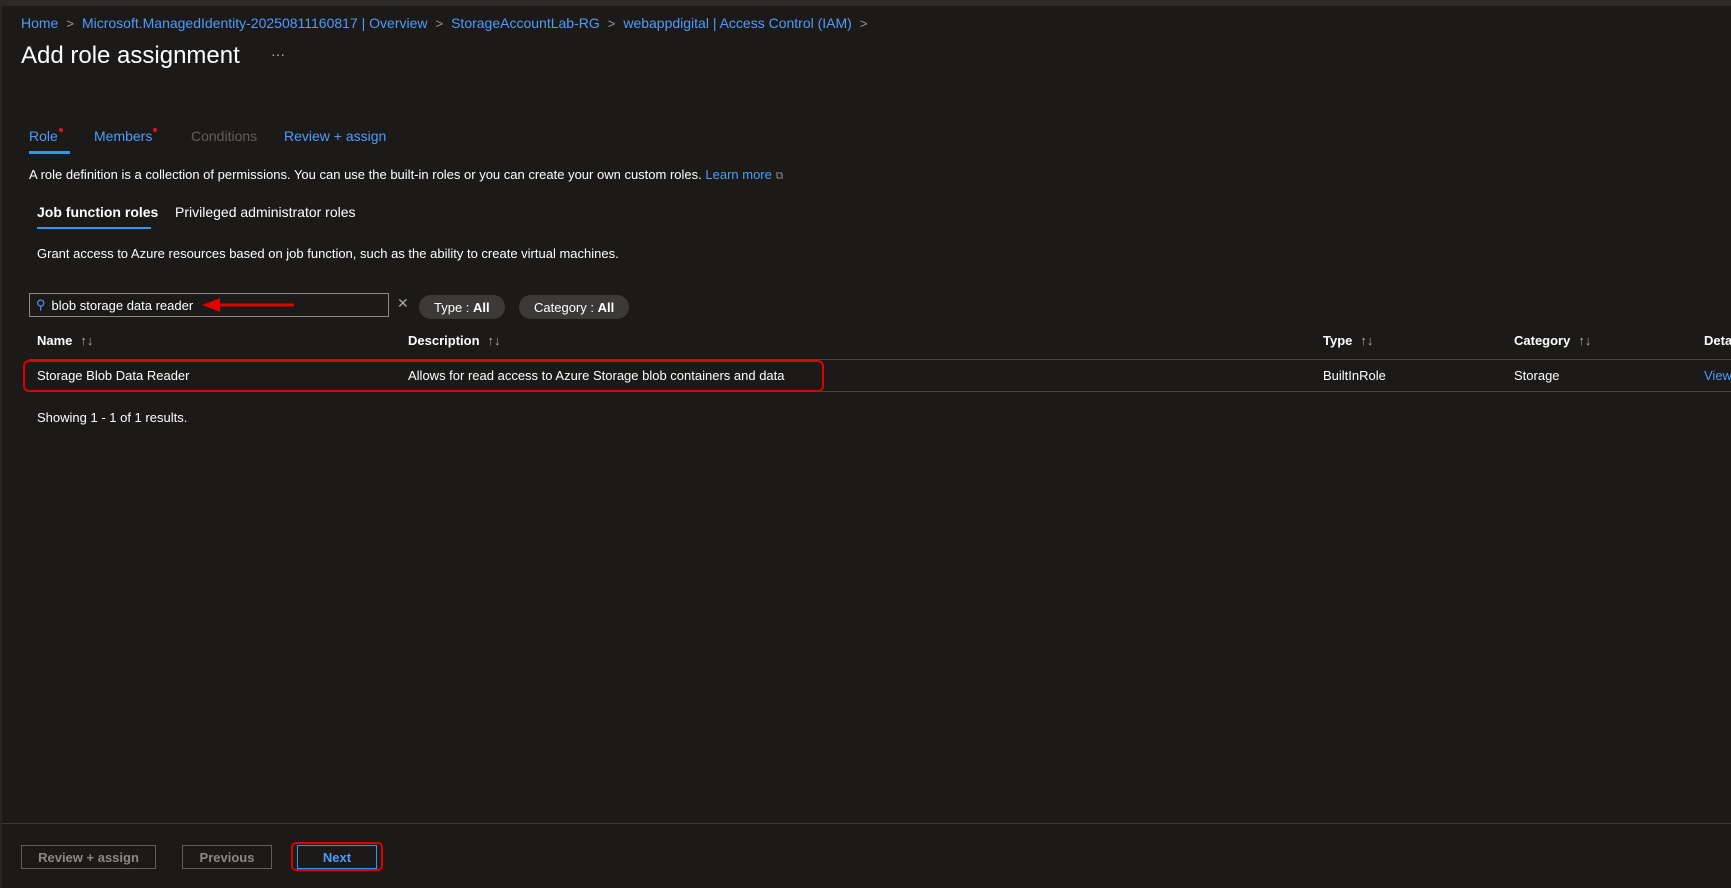 The width and height of the screenshot is (1731, 888). What do you see at coordinates (779, 176) in the screenshot?
I see `external-link-icon: ⧉` at bounding box center [779, 176].